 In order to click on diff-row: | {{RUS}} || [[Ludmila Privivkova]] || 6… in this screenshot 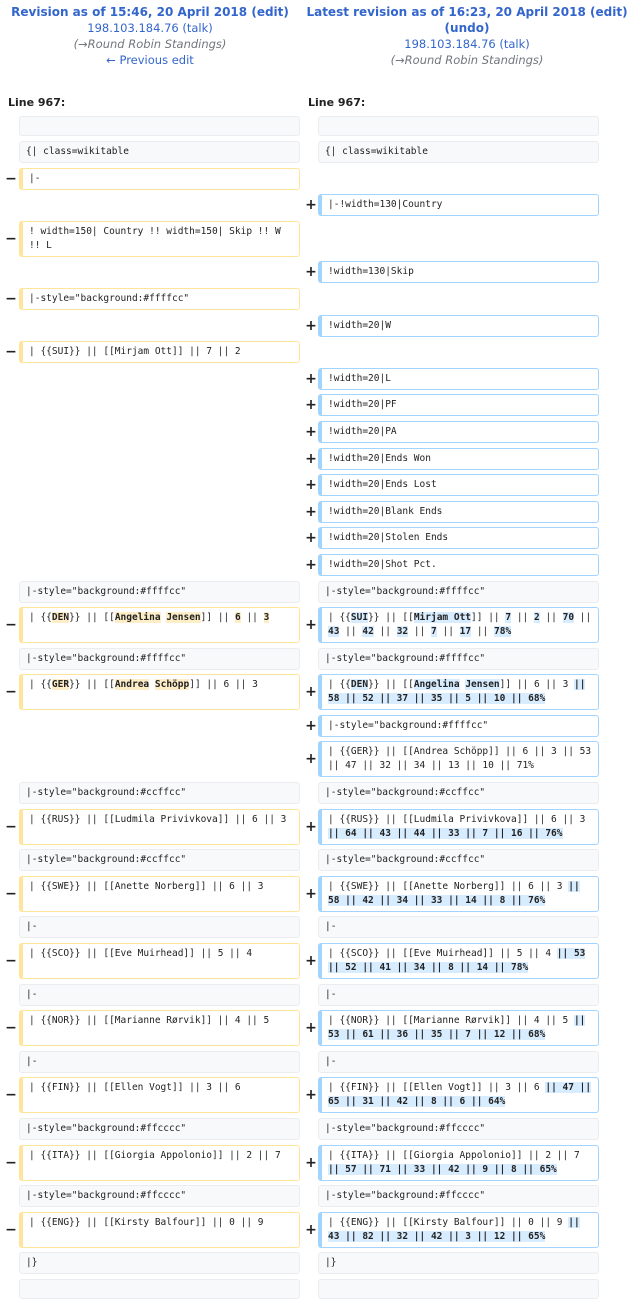, I will do `click(317, 829)`.